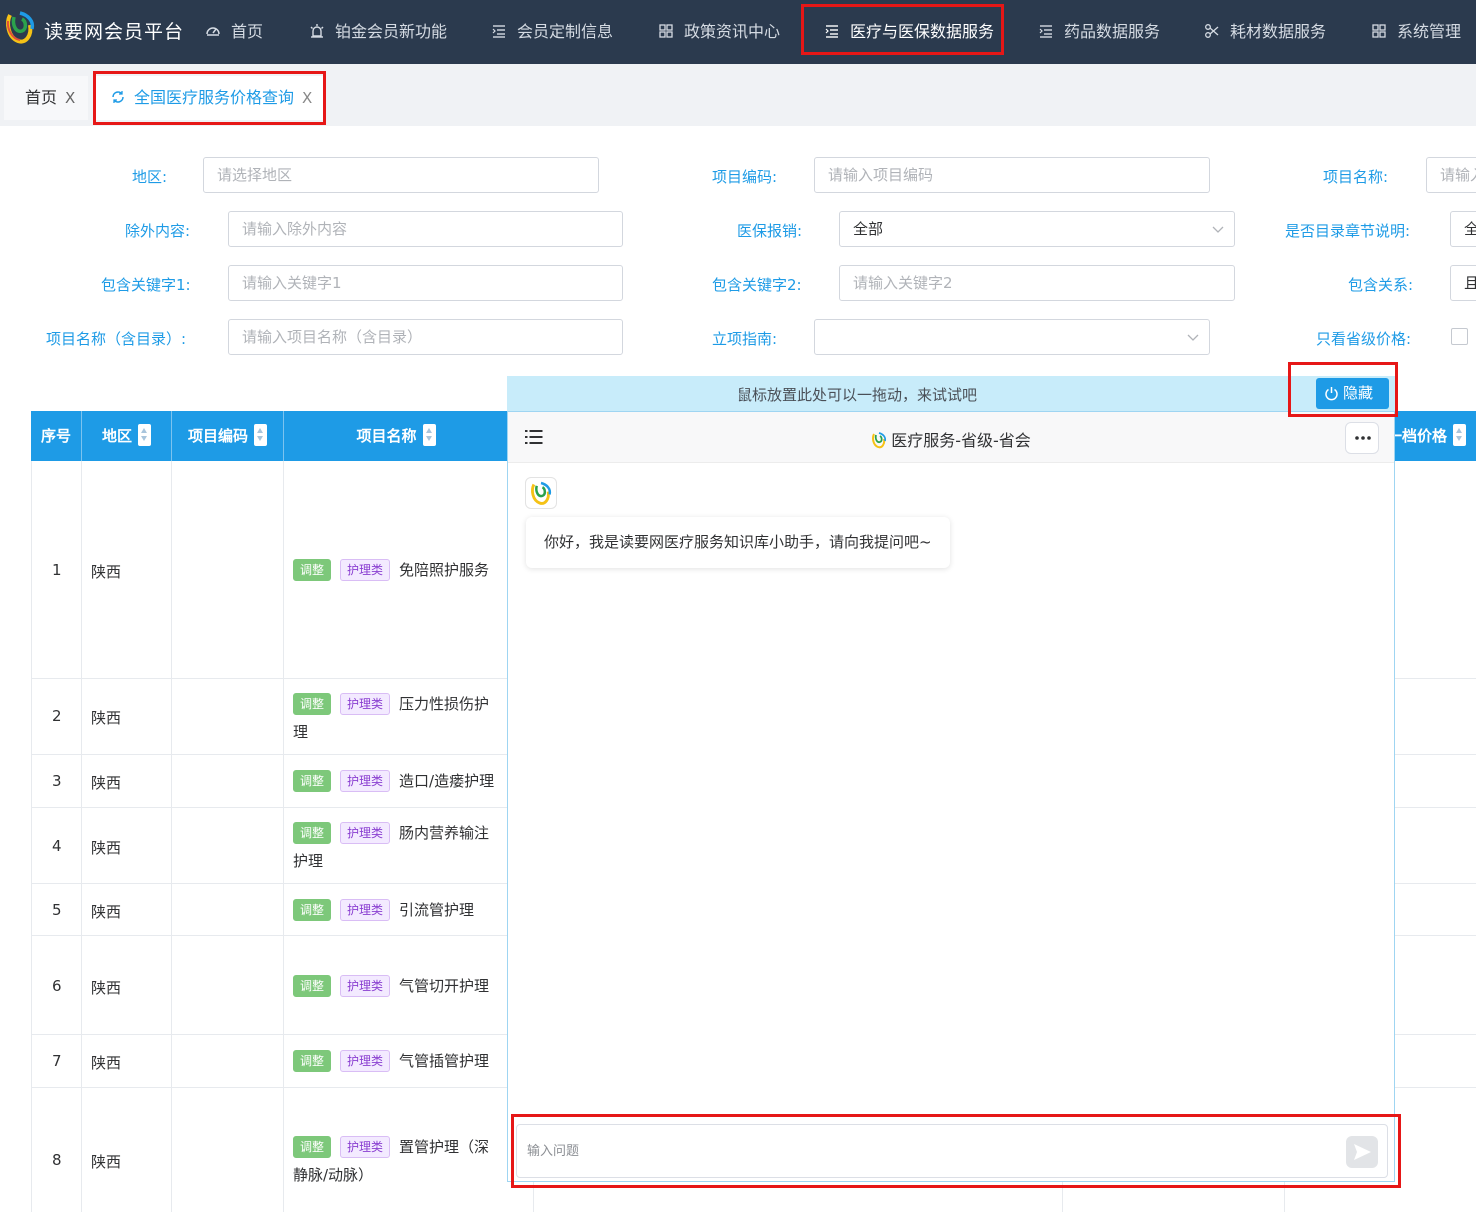 Image resolution: width=1476 pixels, height=1212 pixels. What do you see at coordinates (425, 229) in the screenshot?
I see `exclude-input: 请输入除外内容` at bounding box center [425, 229].